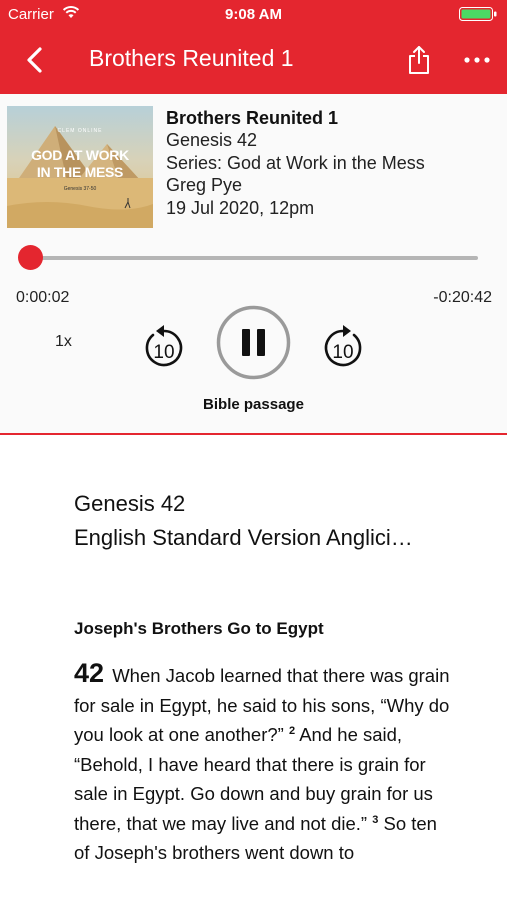  I want to click on app-header: Carrier 9:08 AM Brothers Reunited 1, so click(253, 47).